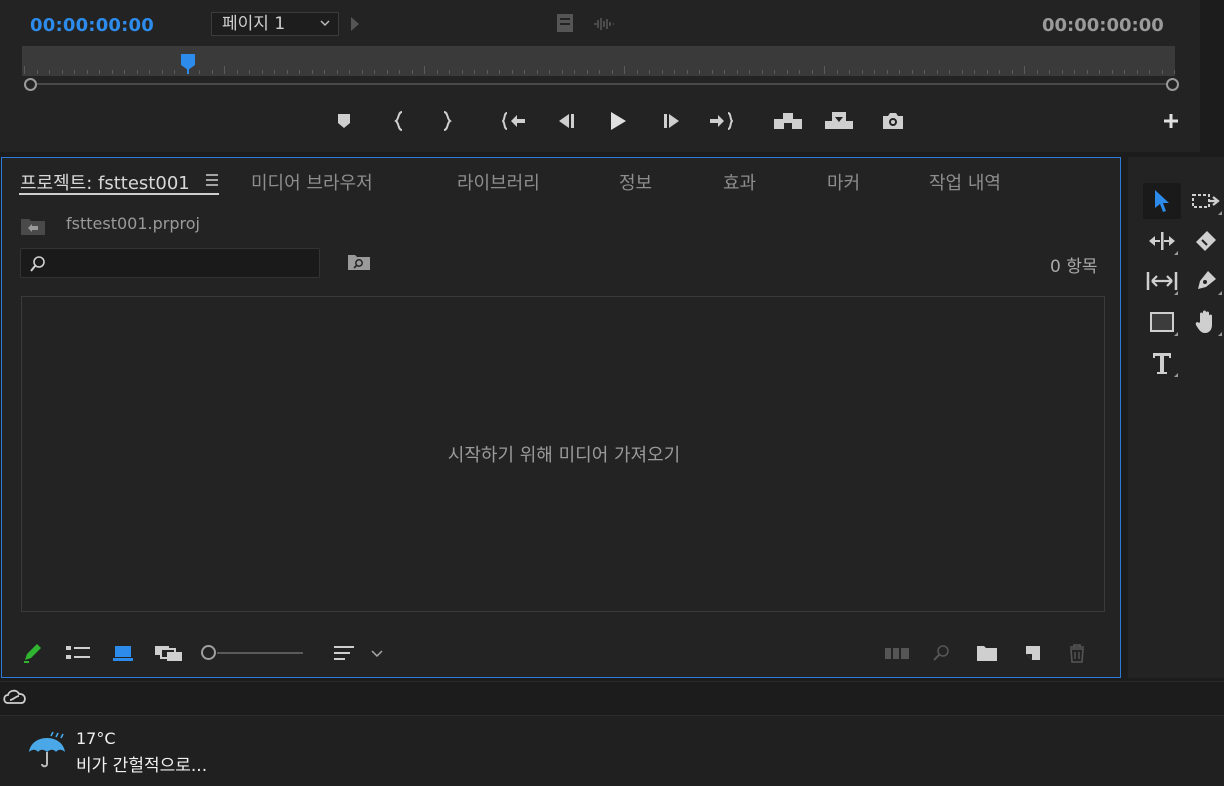  Describe the element at coordinates (987, 653) in the screenshot. I see `new-bin-icon` at that location.